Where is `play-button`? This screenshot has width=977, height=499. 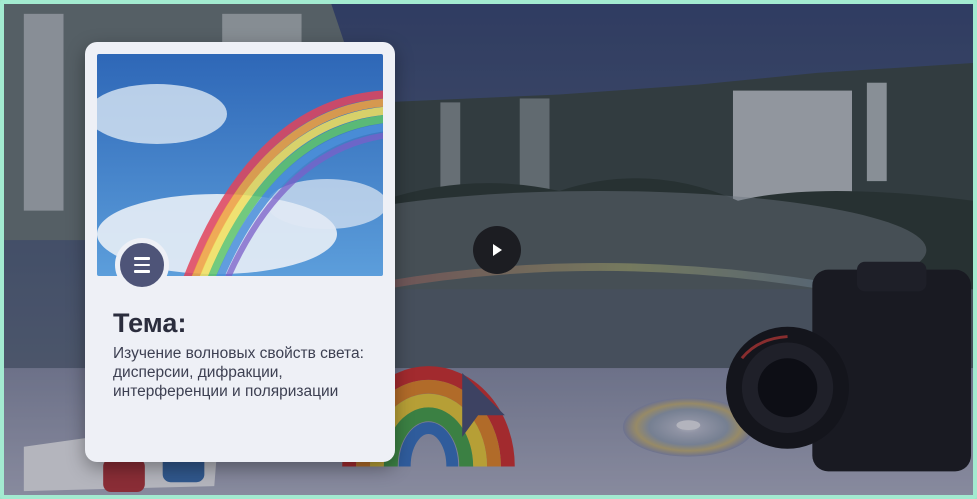
play-button is located at coordinates (497, 250).